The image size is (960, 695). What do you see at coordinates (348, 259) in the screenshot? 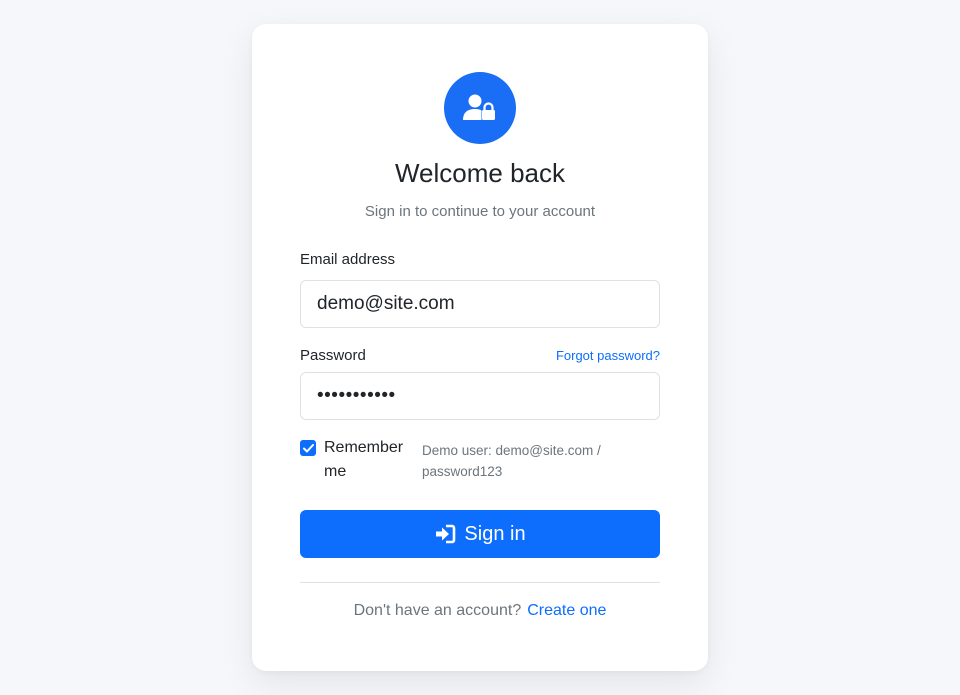
I see `email-label: Email address` at bounding box center [348, 259].